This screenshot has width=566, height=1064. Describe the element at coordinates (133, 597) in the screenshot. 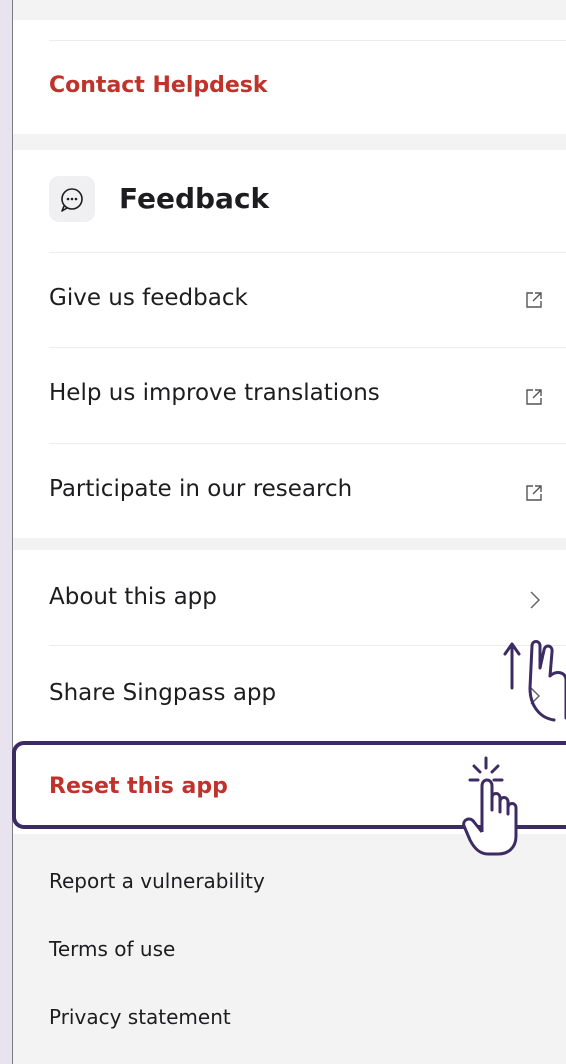

I see `about-app-label: About this app` at that location.